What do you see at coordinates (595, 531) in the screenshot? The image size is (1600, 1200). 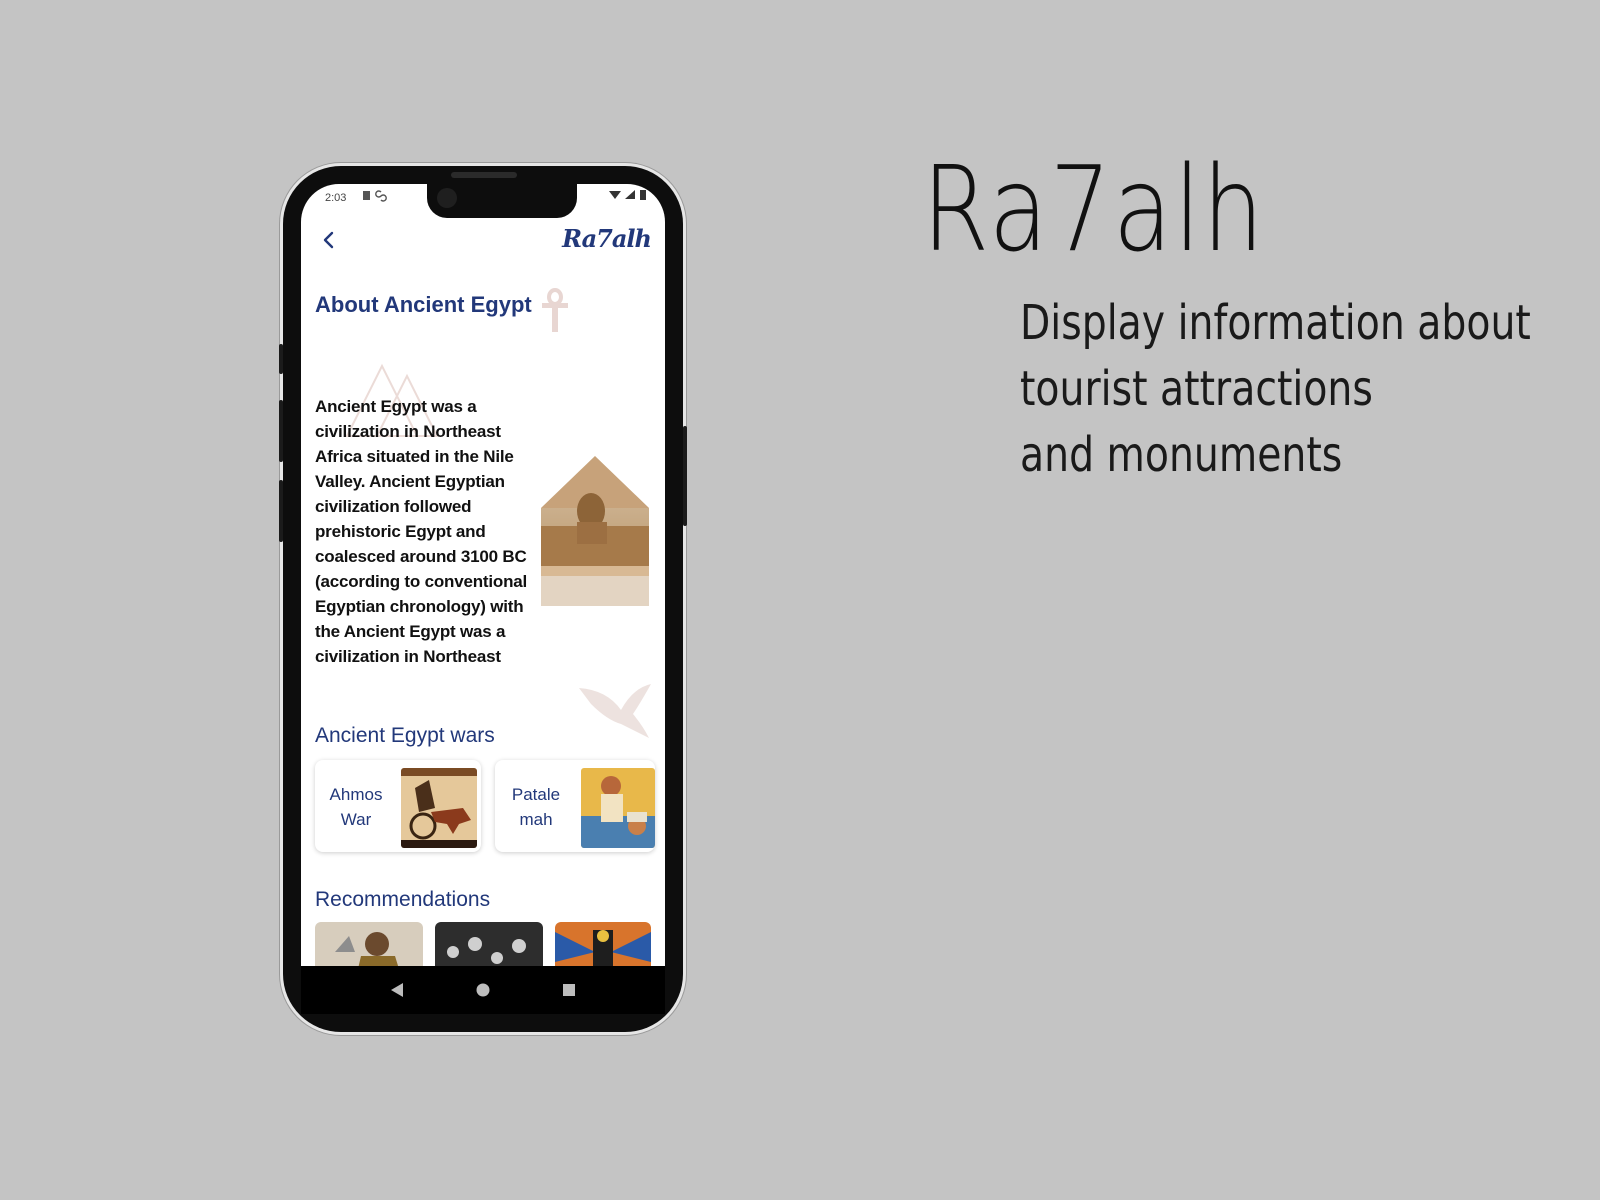 I see `sphinx-pyramid-image` at bounding box center [595, 531].